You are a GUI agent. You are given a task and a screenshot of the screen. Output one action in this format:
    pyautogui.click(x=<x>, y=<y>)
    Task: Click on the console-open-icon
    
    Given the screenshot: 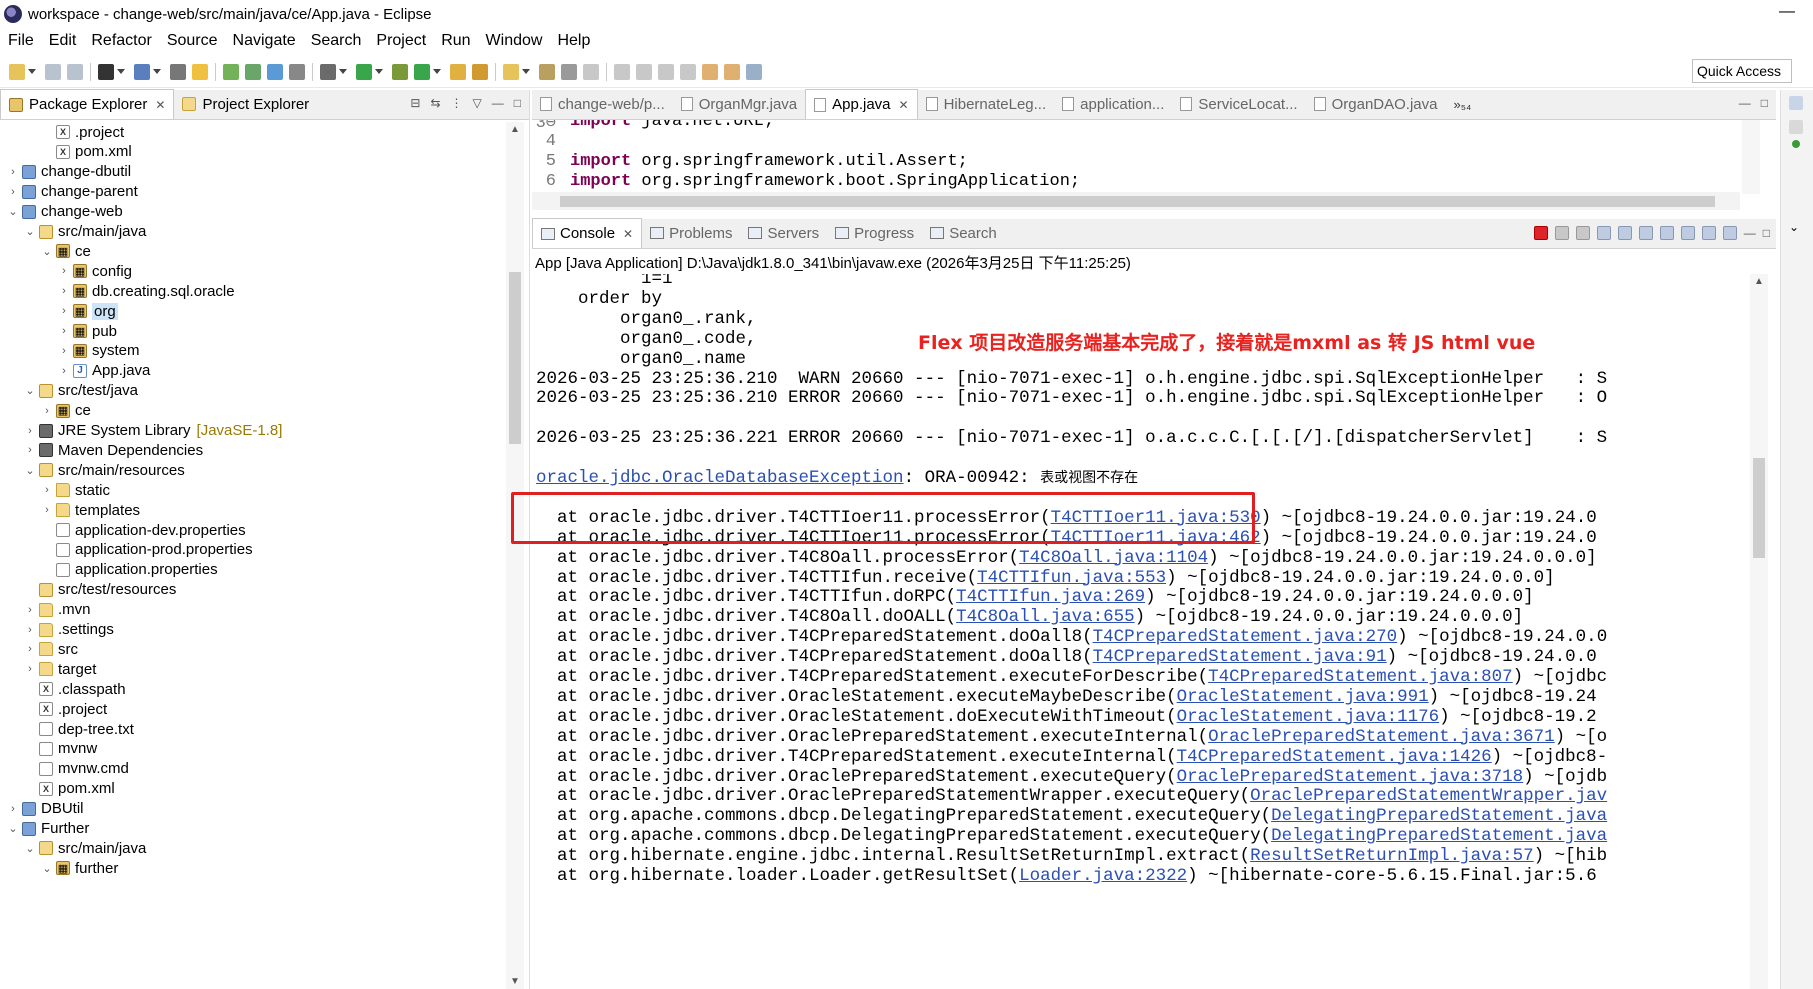 What is the action you would take?
    pyautogui.click(x=142, y=71)
    